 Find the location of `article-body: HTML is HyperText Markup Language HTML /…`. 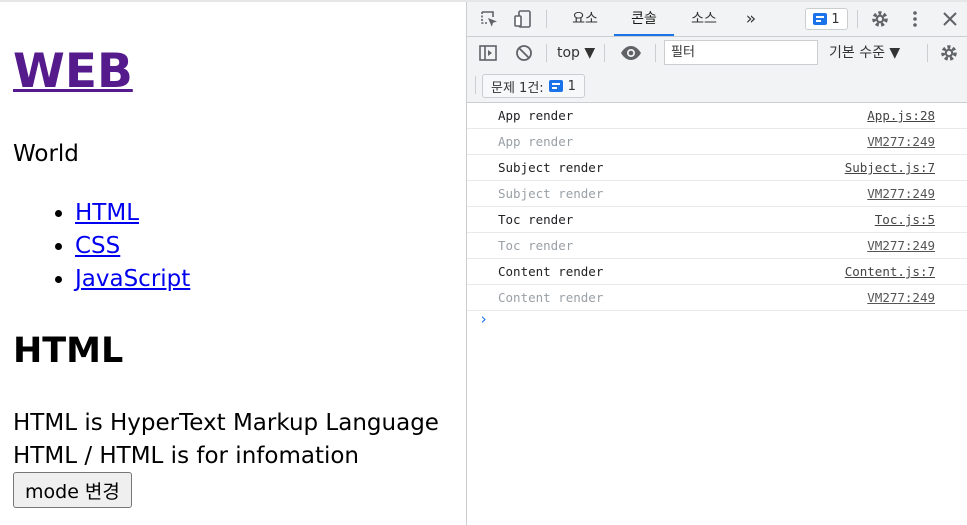

article-body: HTML is HyperText Markup Language HTML /… is located at coordinates (226, 440).